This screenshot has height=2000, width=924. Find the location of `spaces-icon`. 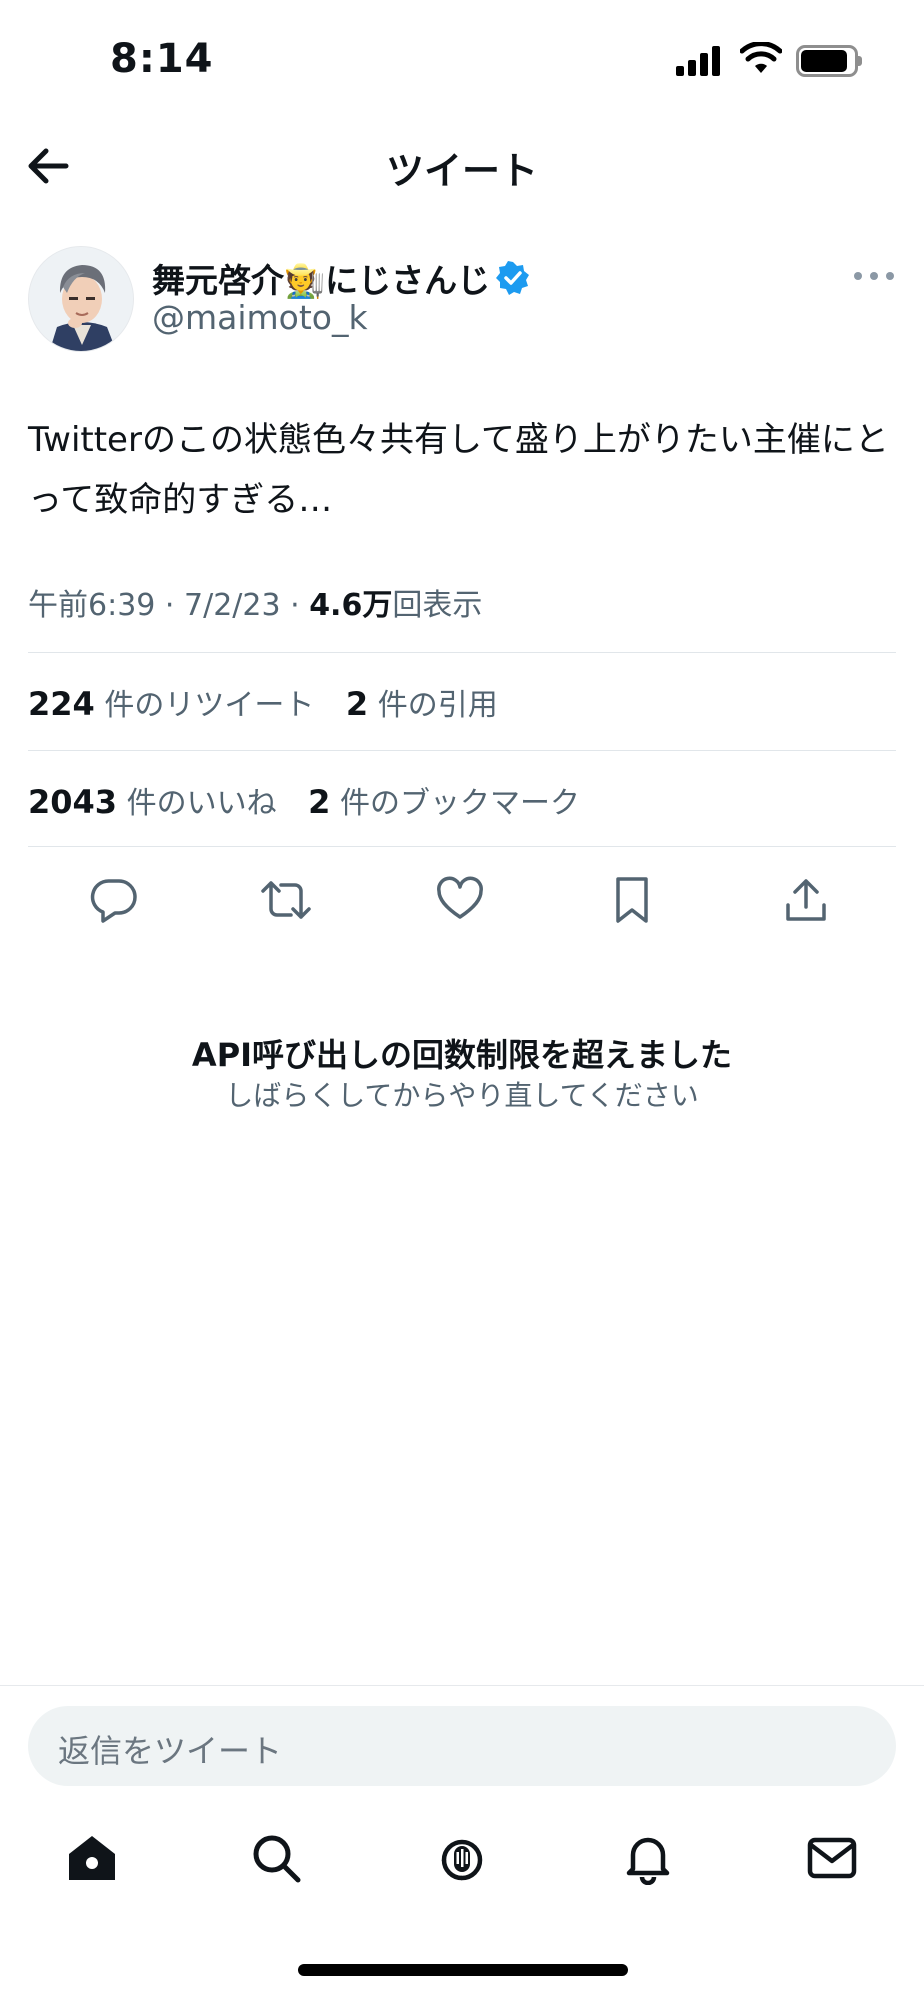

spaces-icon is located at coordinates (462, 1860).